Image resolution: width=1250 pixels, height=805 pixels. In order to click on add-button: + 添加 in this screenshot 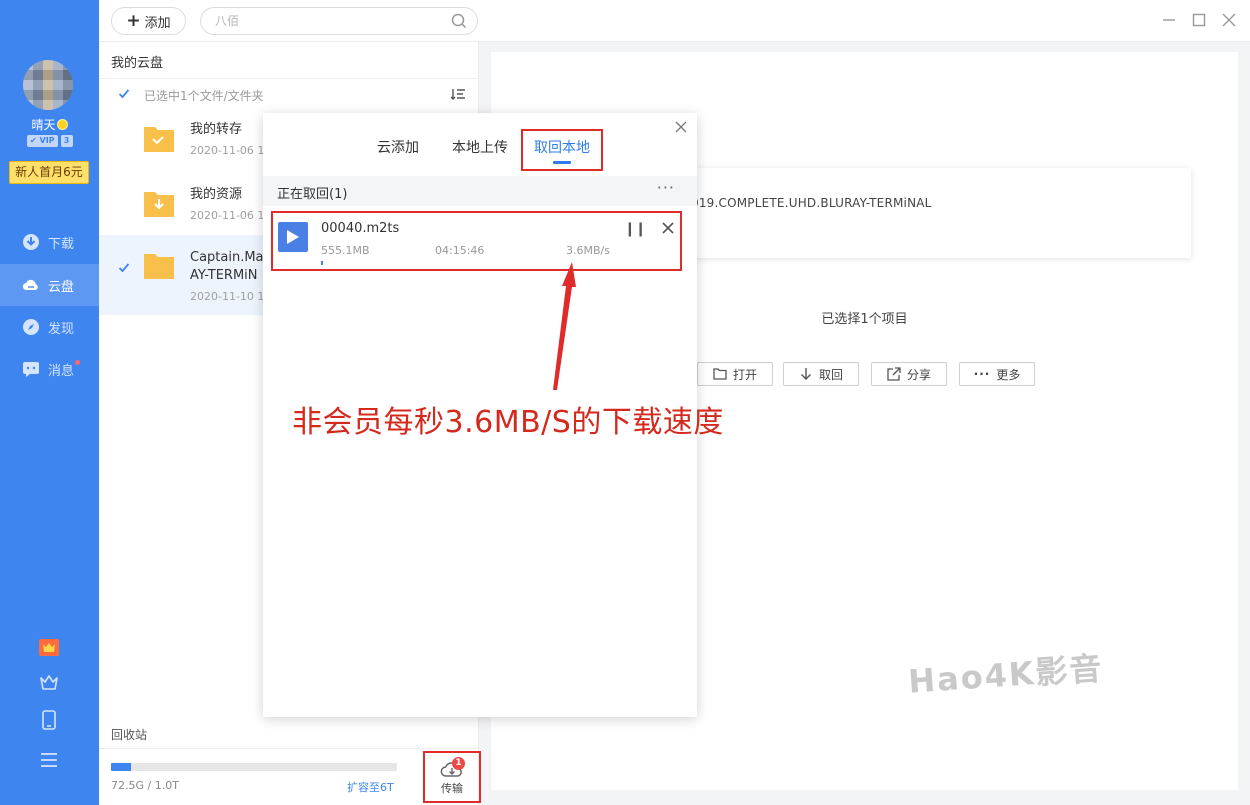, I will do `click(148, 21)`.